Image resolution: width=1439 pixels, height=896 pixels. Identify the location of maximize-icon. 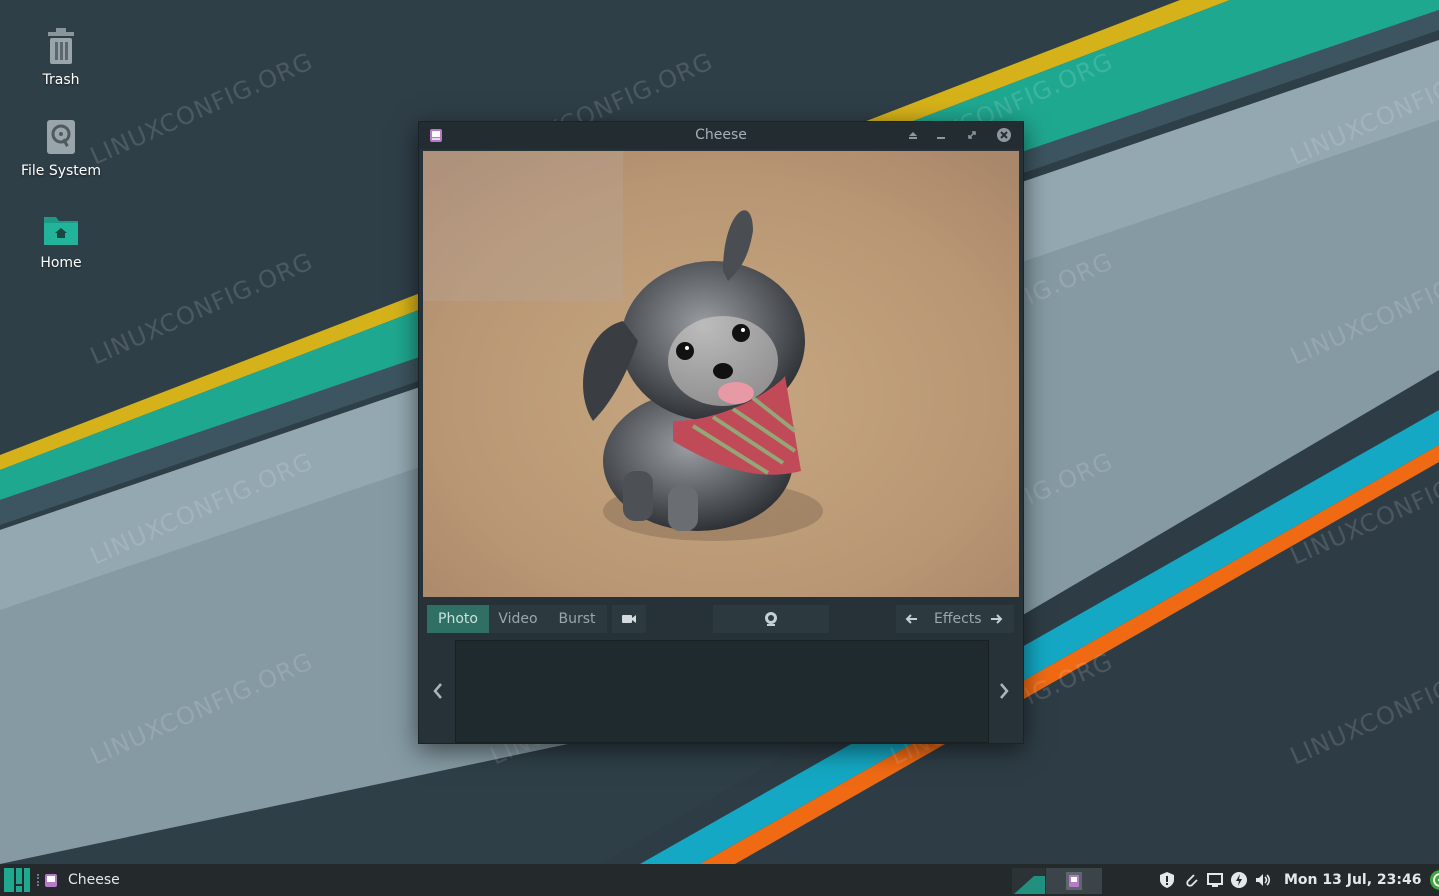
(972, 135).